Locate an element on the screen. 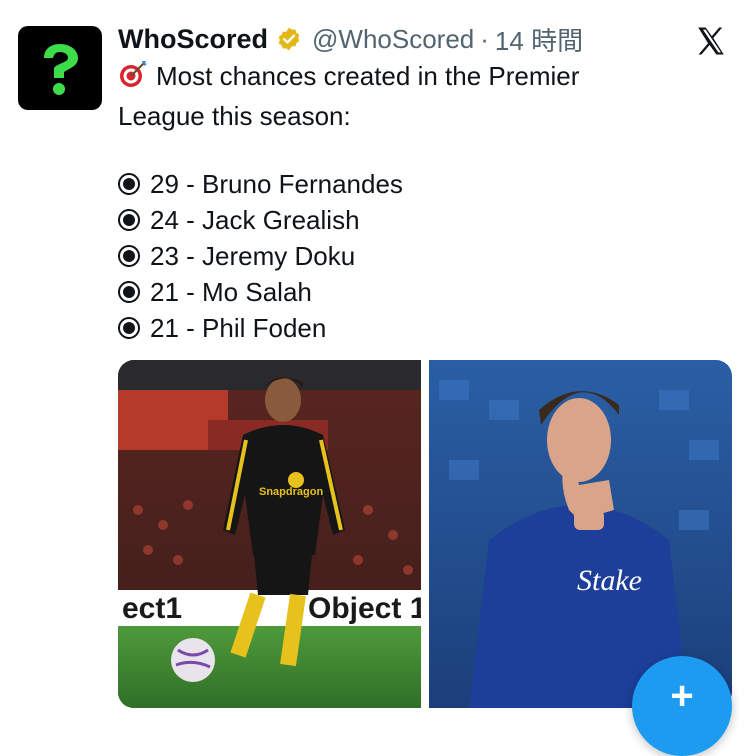 The width and height of the screenshot is (750, 756). list-item: 29 - Bruno Fernandes is located at coordinates (260, 184).